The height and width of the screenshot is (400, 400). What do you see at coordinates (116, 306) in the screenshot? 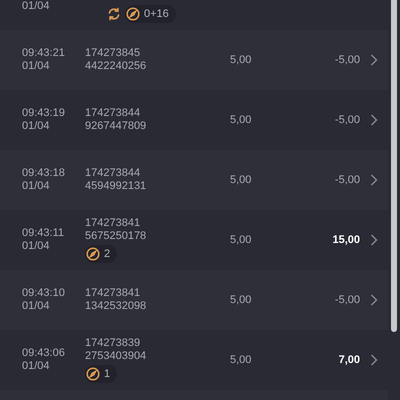
I see `id-text: 1342532098` at bounding box center [116, 306].